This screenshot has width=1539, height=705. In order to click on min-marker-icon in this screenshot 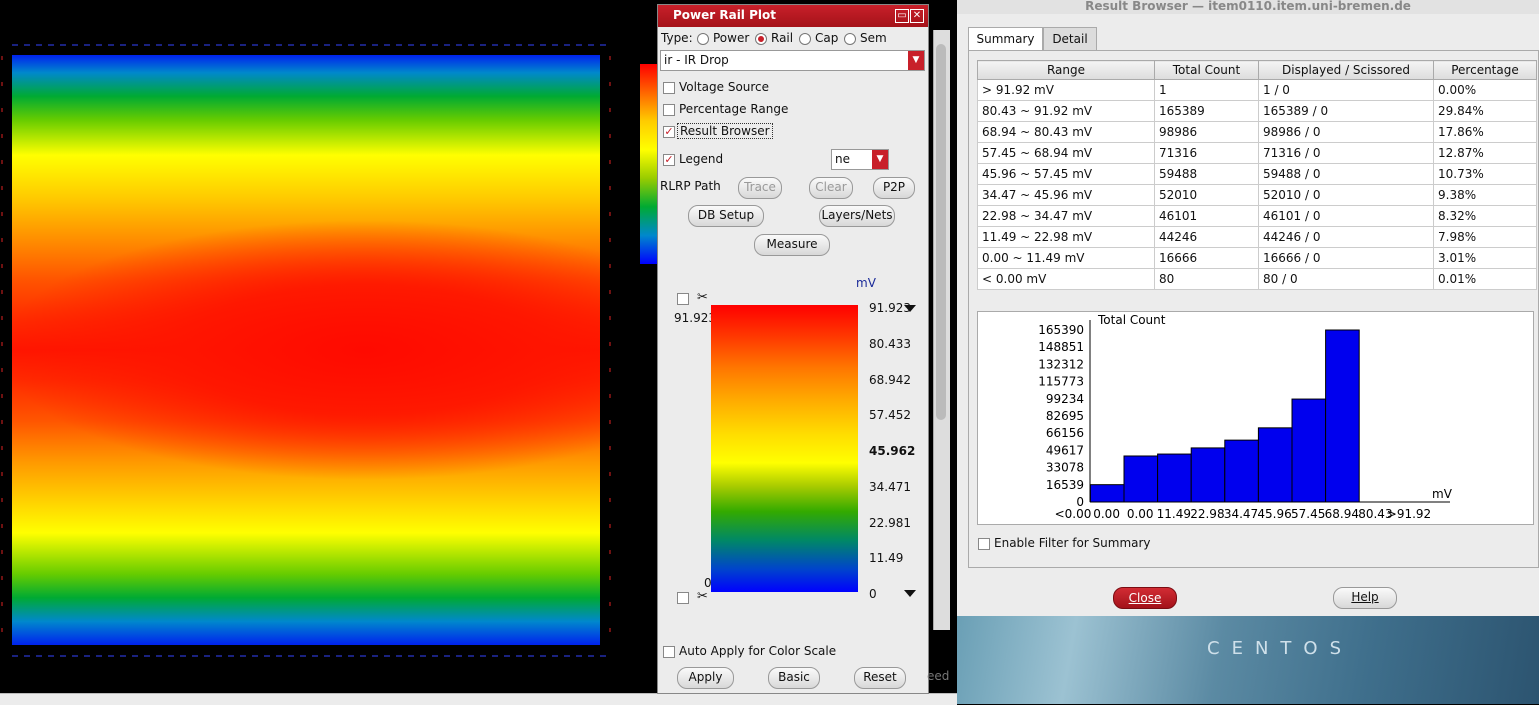, I will do `click(910, 593)`.